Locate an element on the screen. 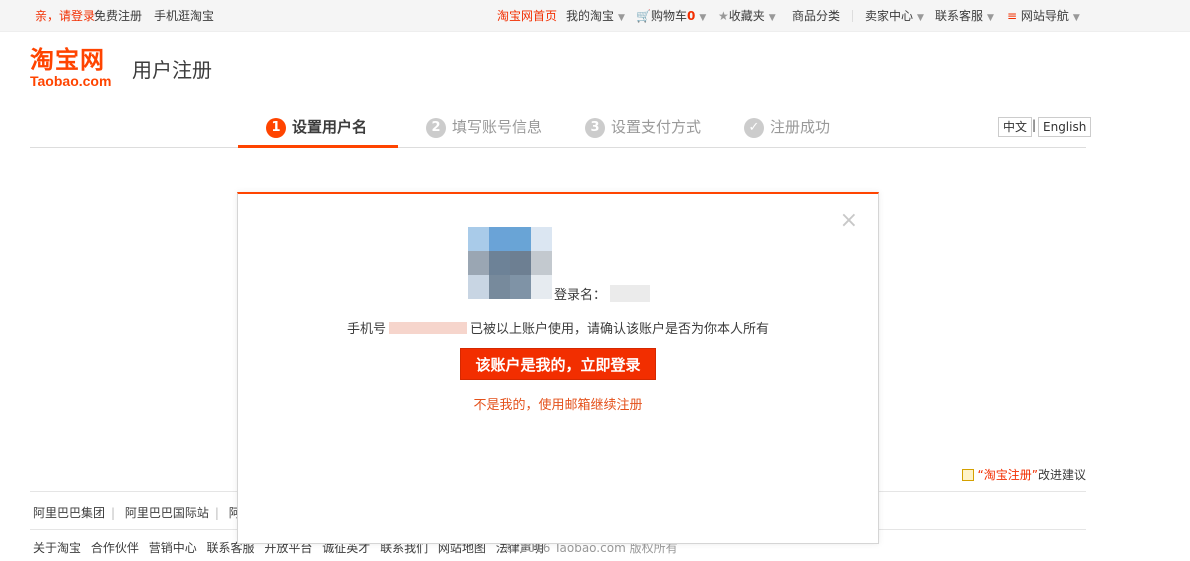  login-name-row: 登录名： is located at coordinates (602, 293).